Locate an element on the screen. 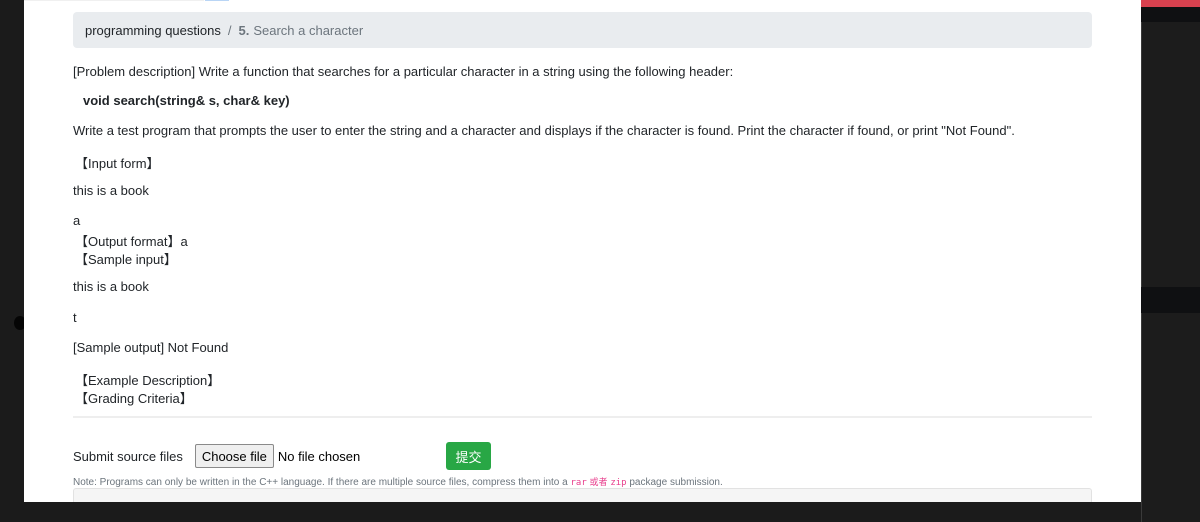 The height and width of the screenshot is (522, 1200). breadcrumb-current: Search a character is located at coordinates (308, 30).